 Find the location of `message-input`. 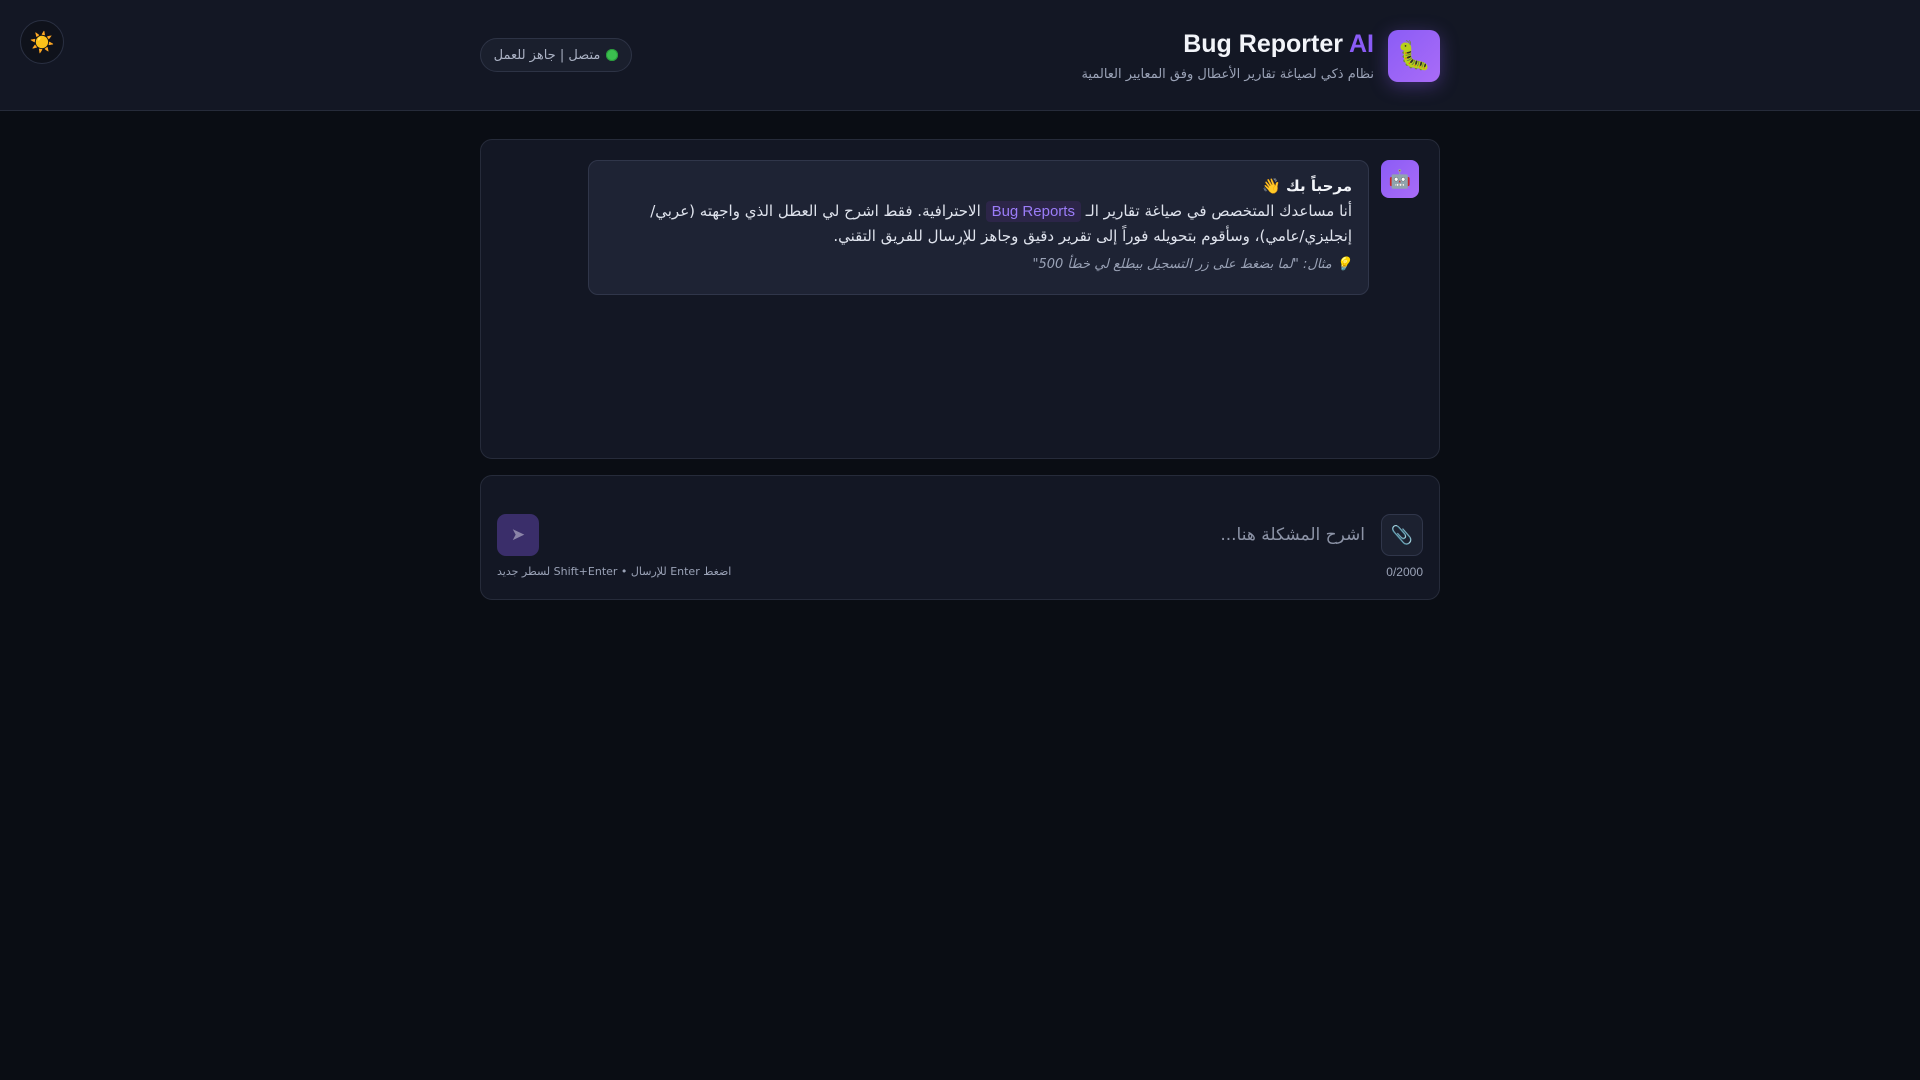

message-input is located at coordinates (1027, 535).